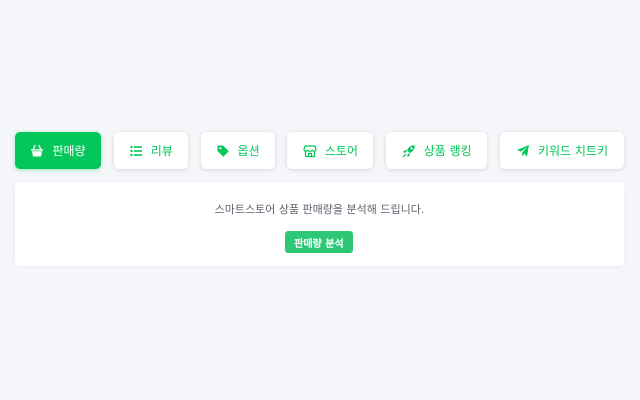 The height and width of the screenshot is (400, 640). I want to click on paper-plane-icon, so click(523, 151).